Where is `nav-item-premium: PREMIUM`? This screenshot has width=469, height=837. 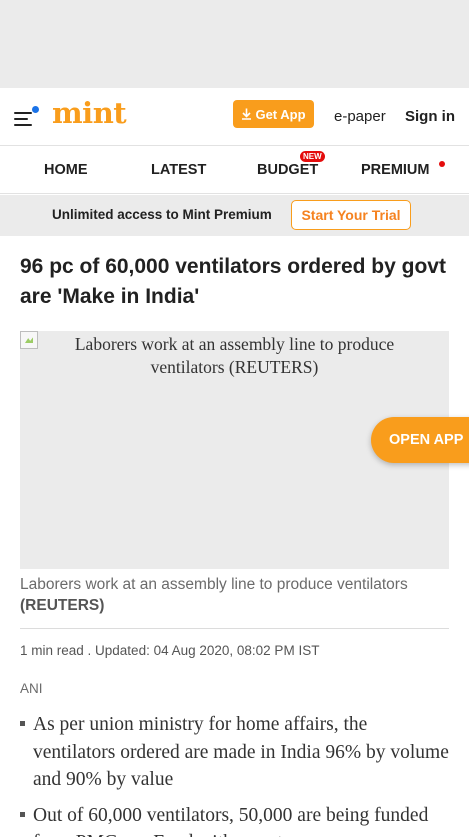
nav-item-premium: PREMIUM is located at coordinates (395, 170).